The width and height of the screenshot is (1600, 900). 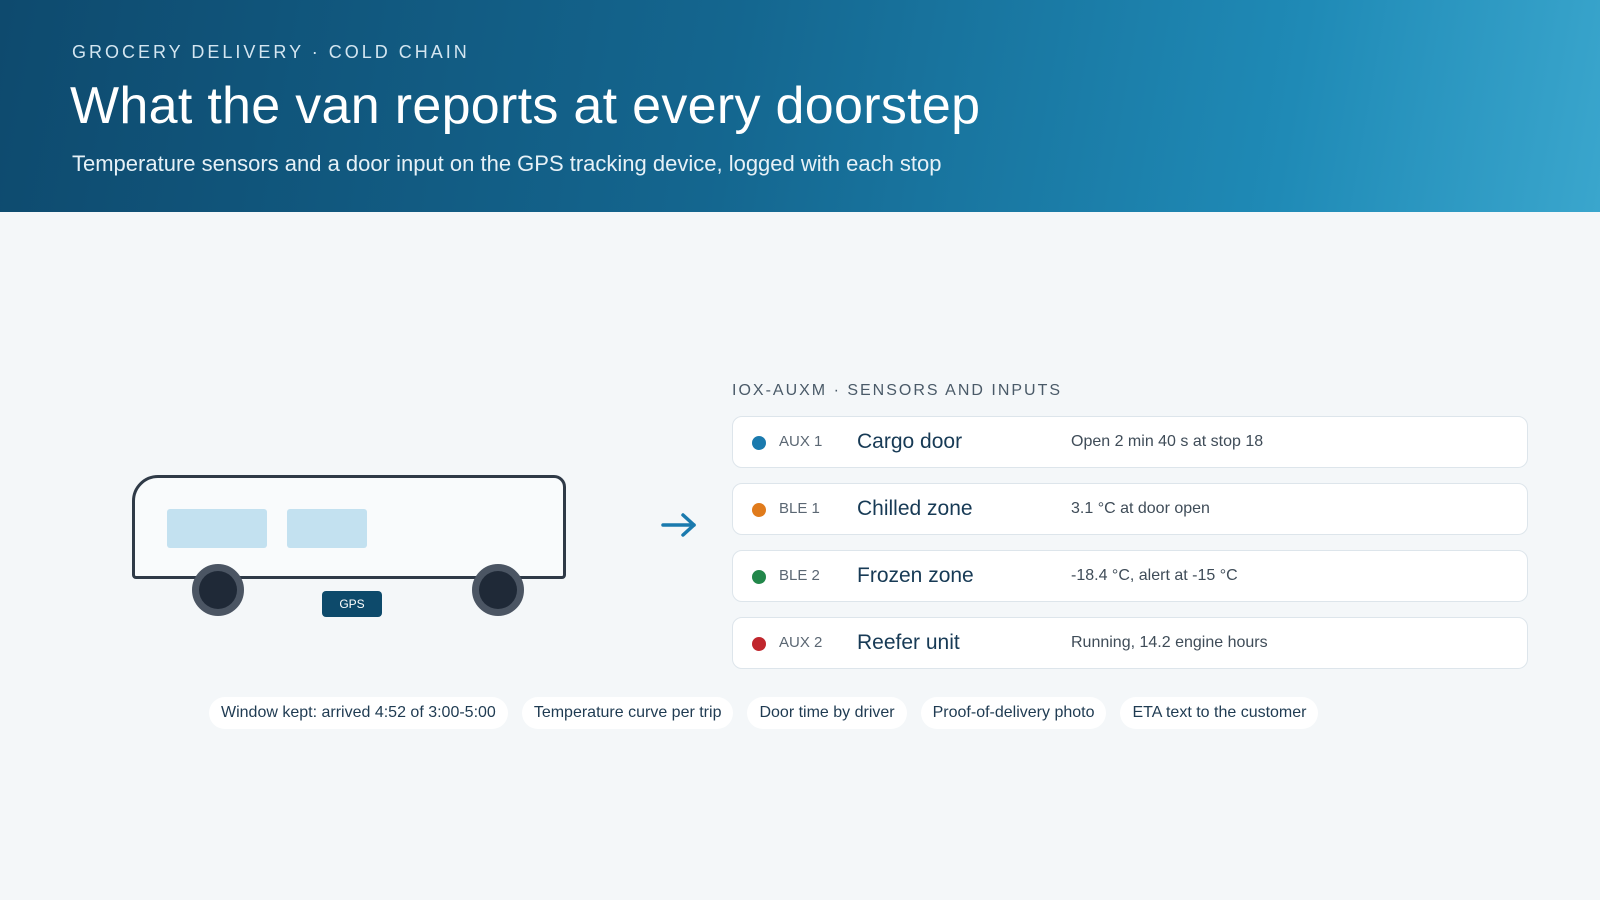 I want to click on page-title: What the van reports at every doorstep, so click(x=525, y=106).